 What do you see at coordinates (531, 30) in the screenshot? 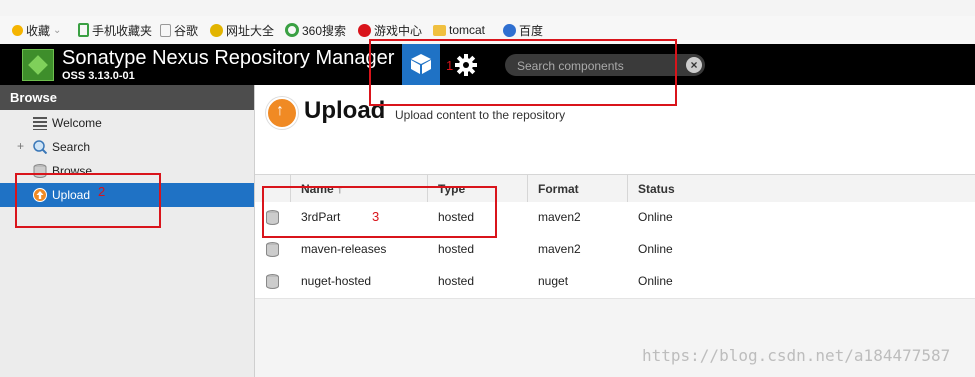
I see `bookmark-label: 百度` at bounding box center [531, 30].